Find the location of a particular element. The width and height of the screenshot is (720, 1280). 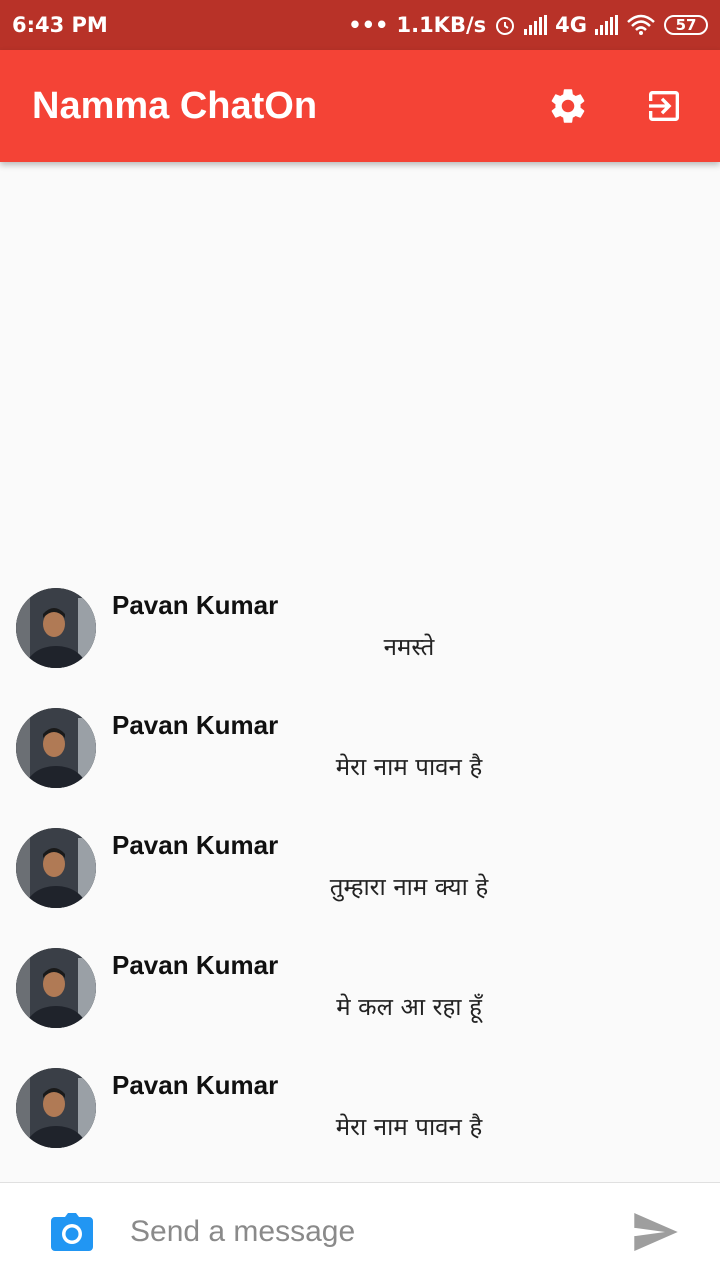

status-time: 6:43 PM is located at coordinates (60, 25).